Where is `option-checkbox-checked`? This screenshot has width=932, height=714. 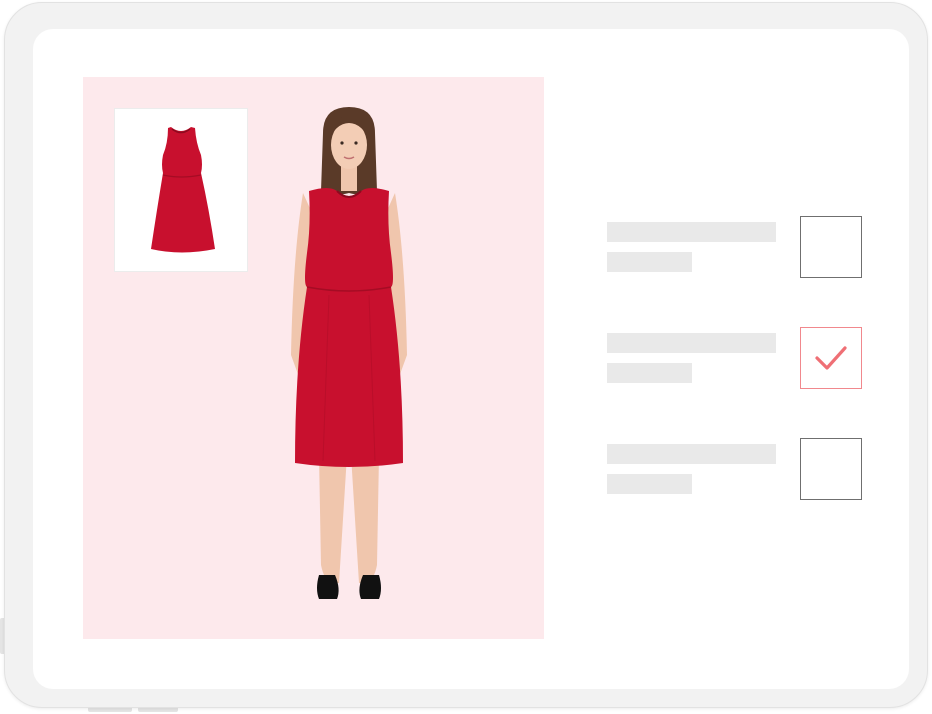
option-checkbox-checked is located at coordinates (831, 358).